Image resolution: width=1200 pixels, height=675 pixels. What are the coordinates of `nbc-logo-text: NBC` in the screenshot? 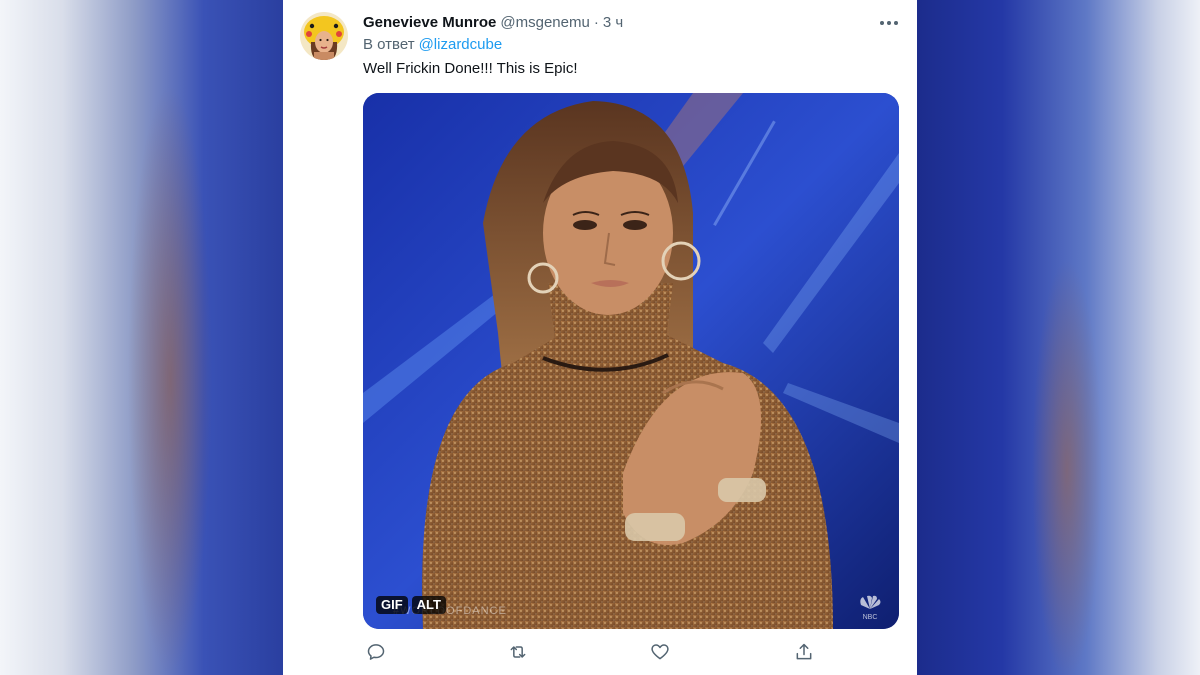 It's located at (870, 617).